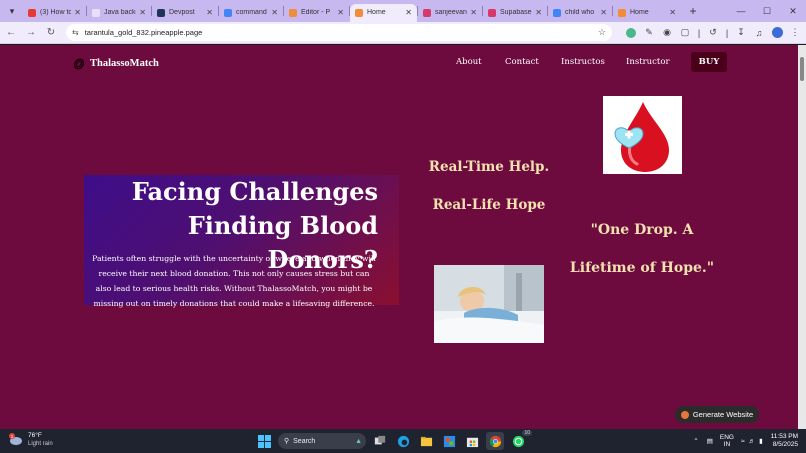 The width and height of the screenshot is (806, 453). What do you see at coordinates (785, 444) in the screenshot?
I see `clock-date: 8/5/2025` at bounding box center [785, 444].